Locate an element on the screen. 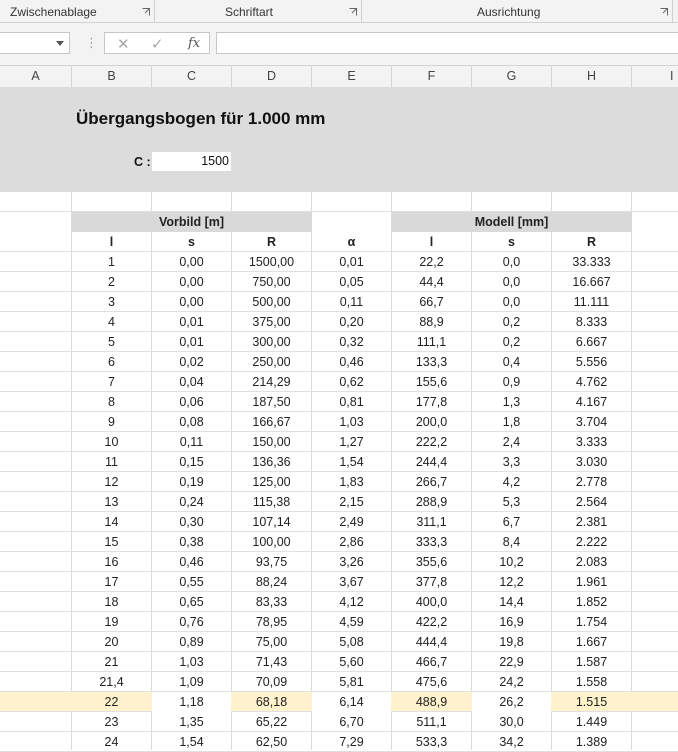 The image size is (678, 752). cell-vorbild-r: 300,00 is located at coordinates (271, 342).